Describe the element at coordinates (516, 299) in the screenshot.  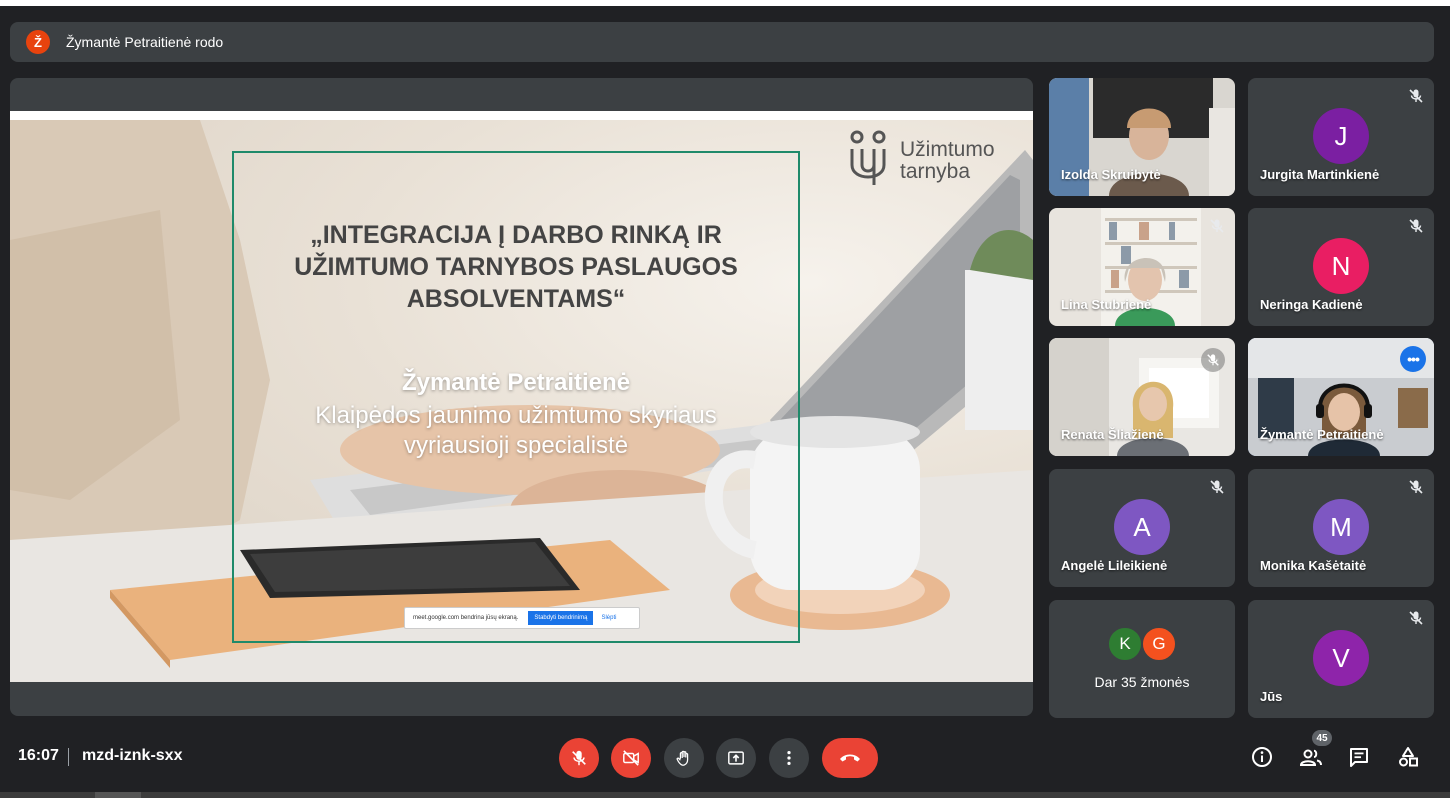
I see `slide-title-line: ABSOLVENTAMS“` at that location.